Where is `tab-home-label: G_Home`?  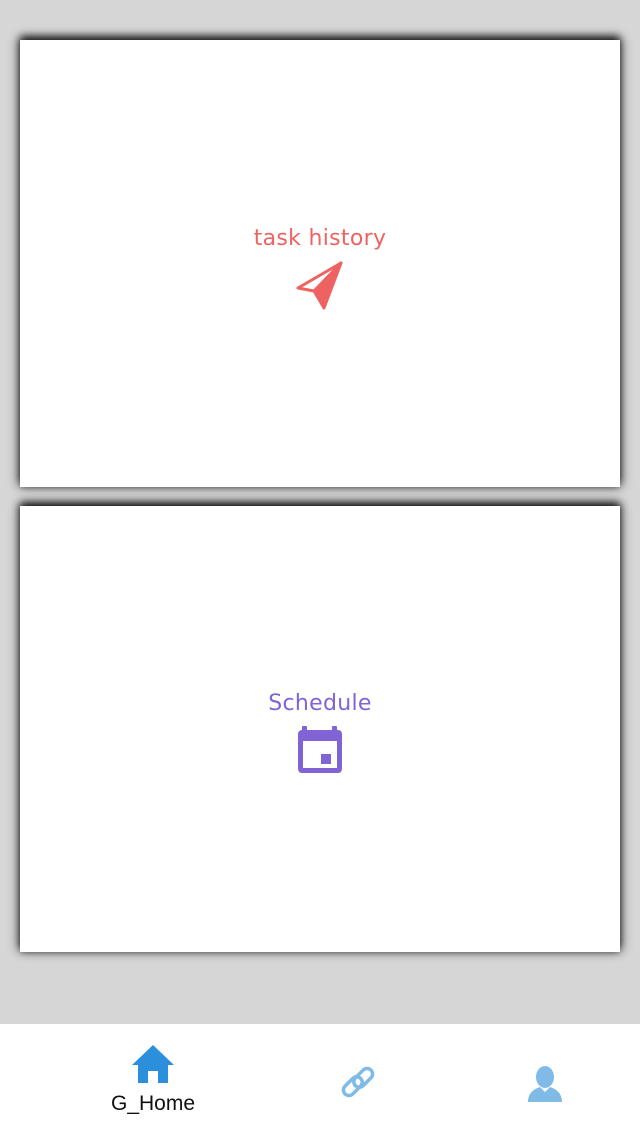 tab-home-label: G_Home is located at coordinates (153, 1103).